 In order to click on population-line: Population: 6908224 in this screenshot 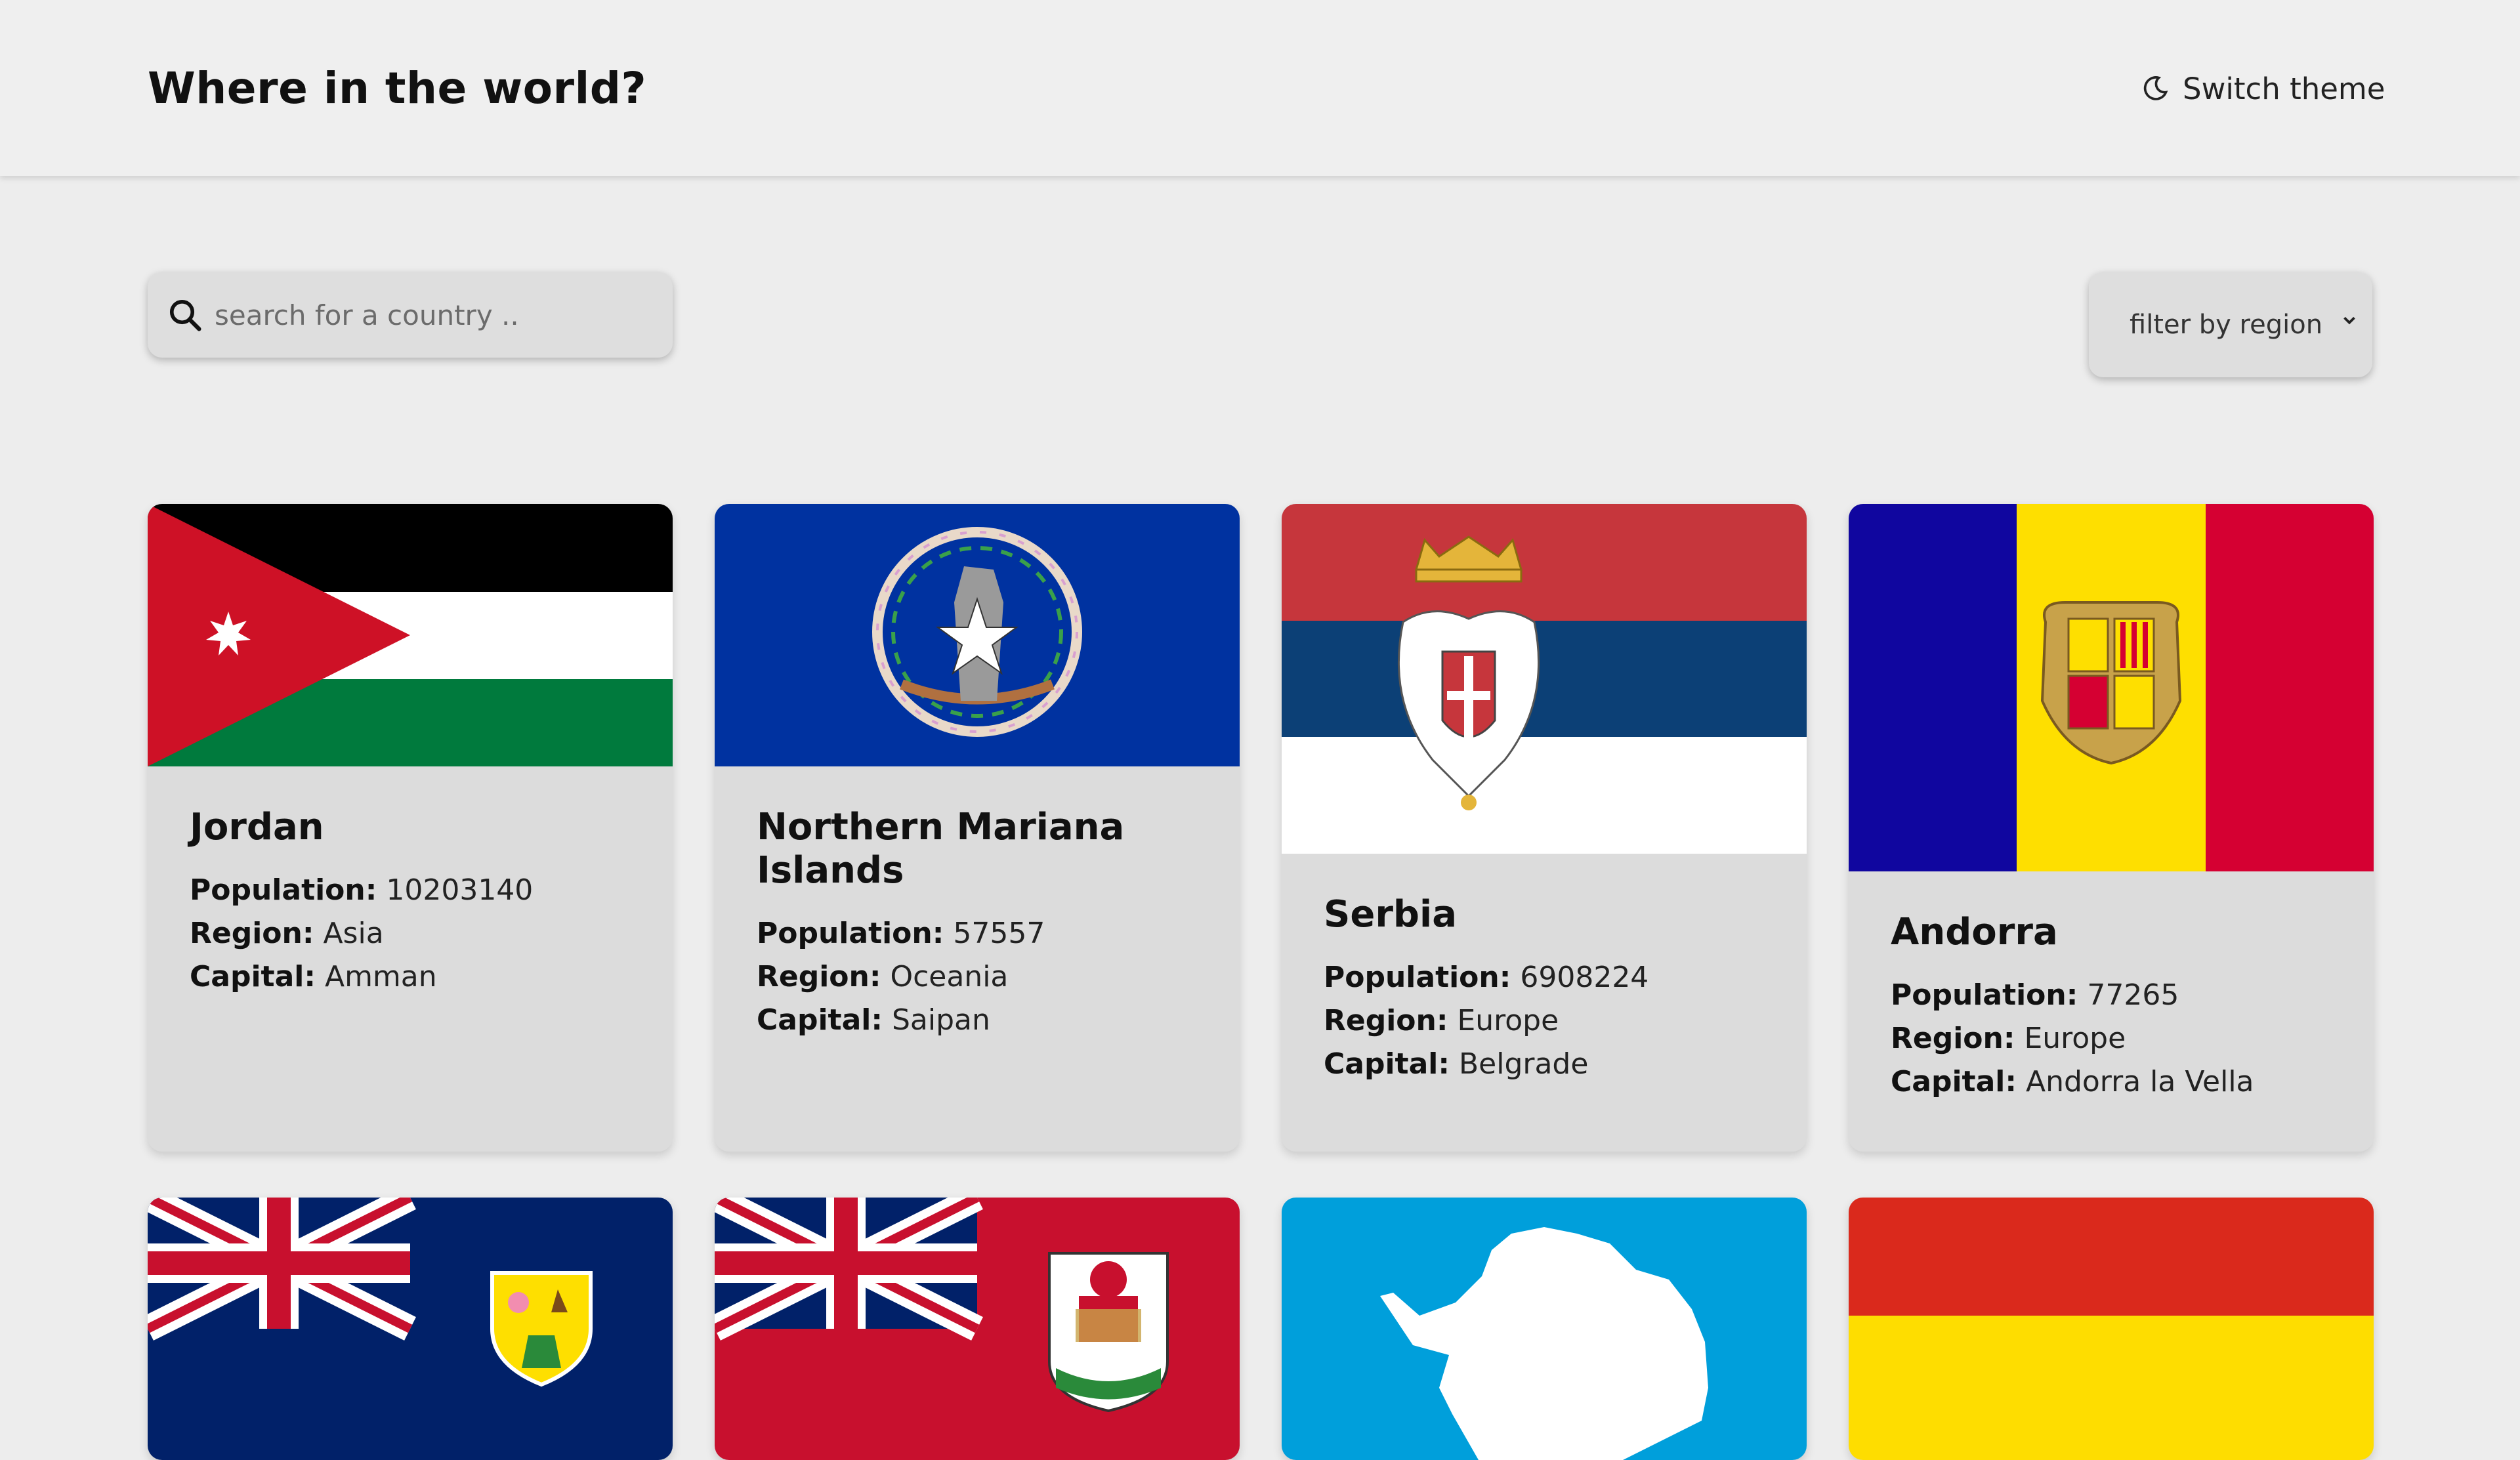, I will do `click(1544, 977)`.